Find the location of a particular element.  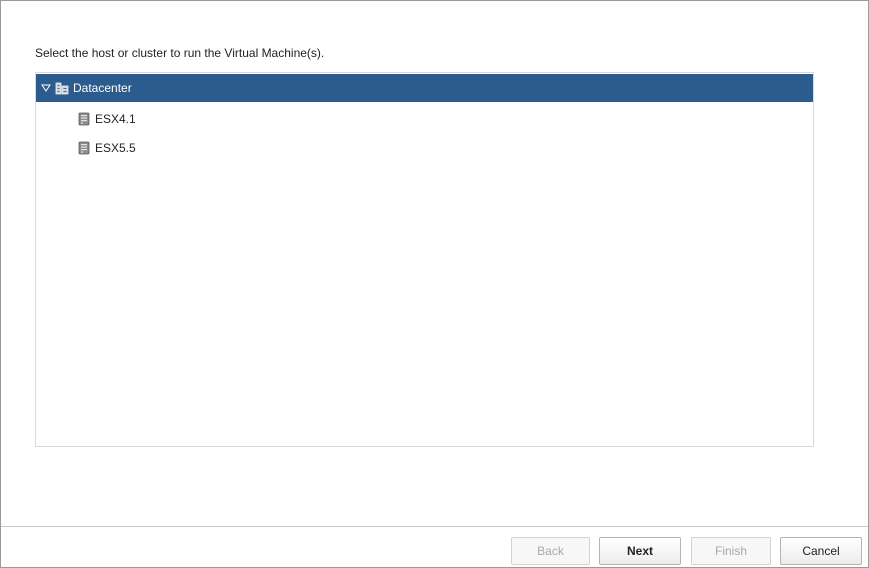

tree-node-label: Datacenter is located at coordinates (102, 88).